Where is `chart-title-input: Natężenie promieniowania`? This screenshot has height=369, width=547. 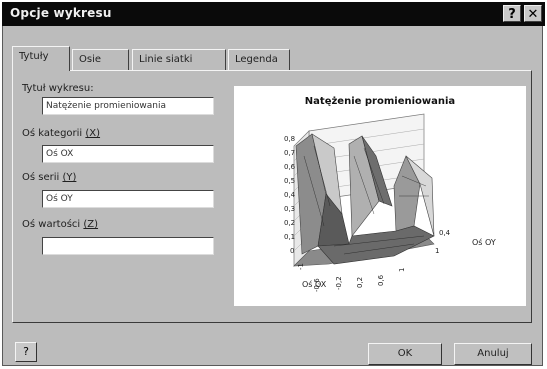
chart-title-input: Natężenie promieniowania is located at coordinates (128, 106).